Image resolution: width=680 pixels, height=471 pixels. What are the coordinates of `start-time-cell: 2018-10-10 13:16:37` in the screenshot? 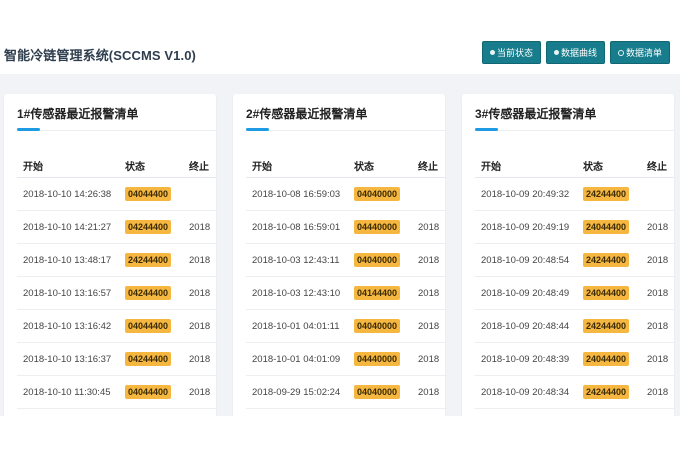 It's located at (67, 359).